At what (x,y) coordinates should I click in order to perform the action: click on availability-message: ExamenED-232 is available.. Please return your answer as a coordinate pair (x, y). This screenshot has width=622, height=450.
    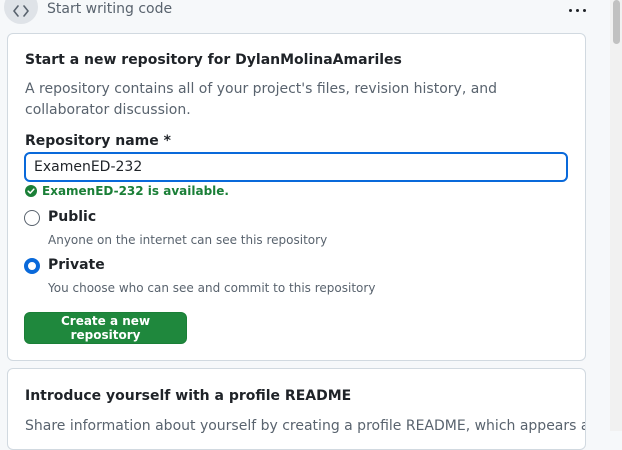
    Looking at the image, I should click on (127, 191).